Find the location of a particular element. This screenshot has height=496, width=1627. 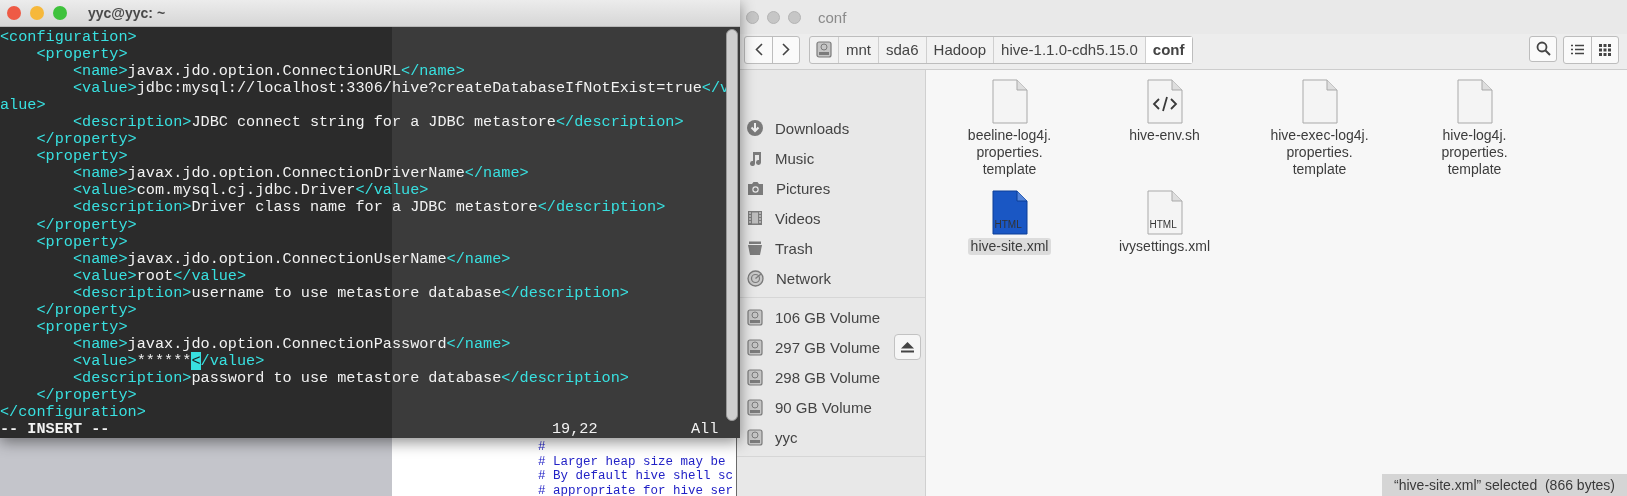

search-button is located at coordinates (1543, 48).